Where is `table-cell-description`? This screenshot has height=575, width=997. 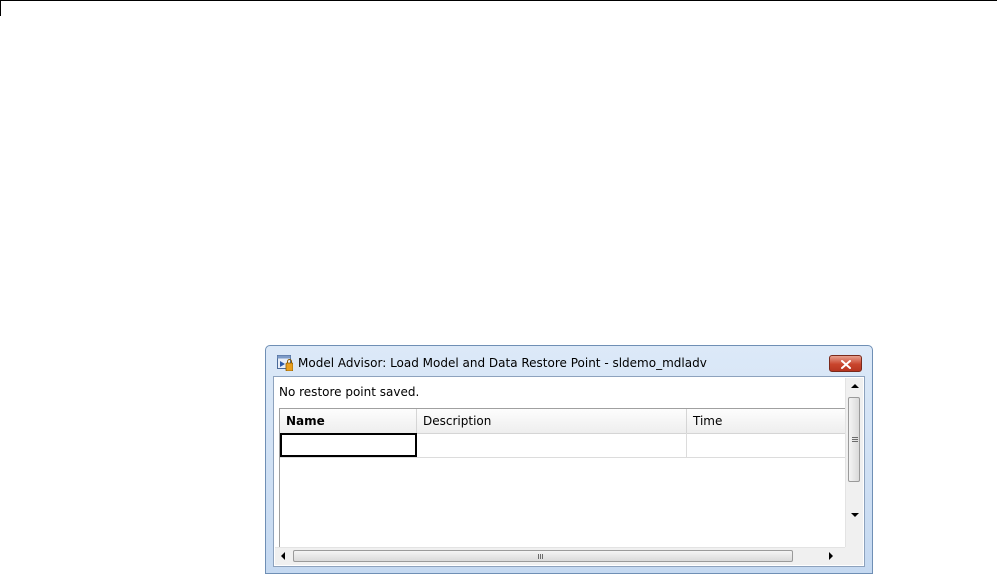 table-cell-description is located at coordinates (552, 445).